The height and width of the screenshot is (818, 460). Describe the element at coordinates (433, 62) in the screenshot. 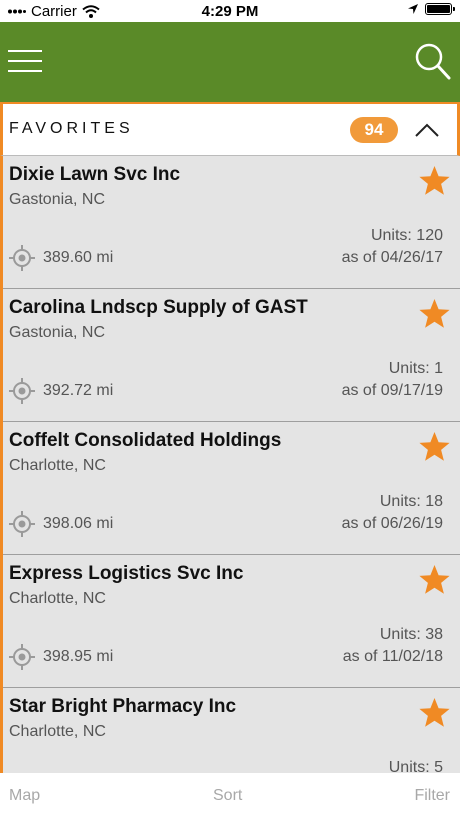

I see `search-icon` at that location.